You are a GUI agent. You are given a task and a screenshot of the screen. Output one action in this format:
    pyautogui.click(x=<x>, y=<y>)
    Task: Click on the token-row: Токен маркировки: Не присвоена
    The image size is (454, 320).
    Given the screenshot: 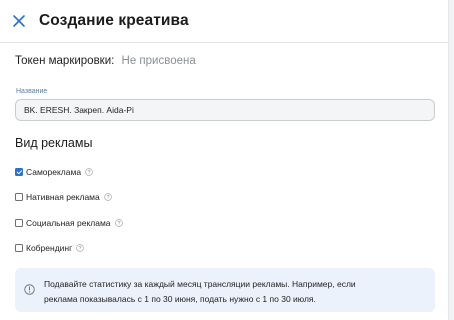 What is the action you would take?
    pyautogui.click(x=105, y=61)
    